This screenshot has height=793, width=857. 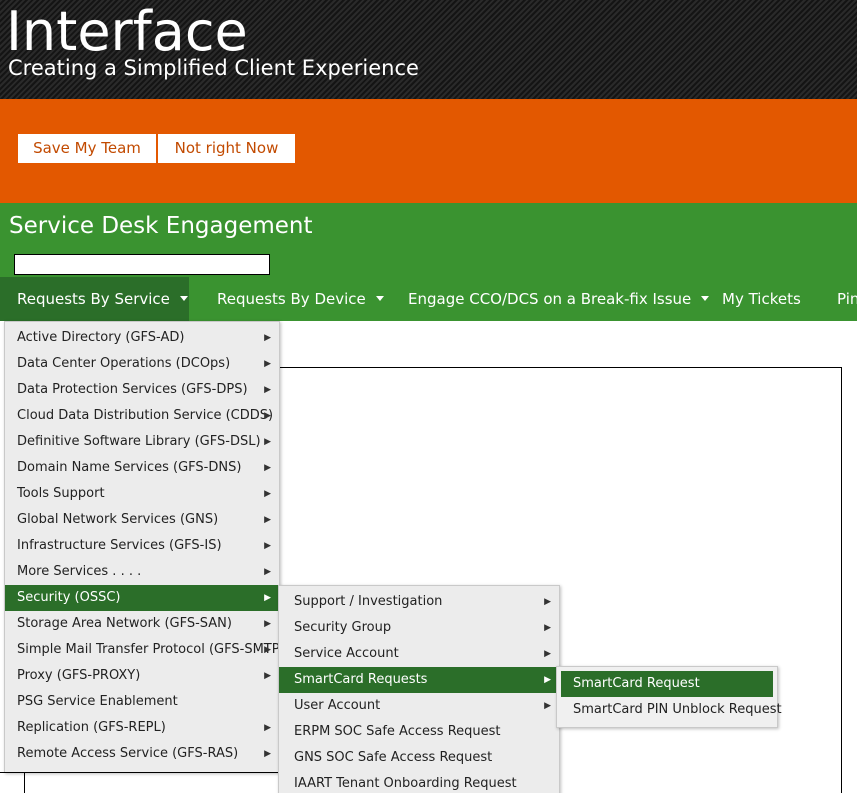 What do you see at coordinates (405, 783) in the screenshot?
I see `menu-item-label: IAART Tenant Onboarding Request` at bounding box center [405, 783].